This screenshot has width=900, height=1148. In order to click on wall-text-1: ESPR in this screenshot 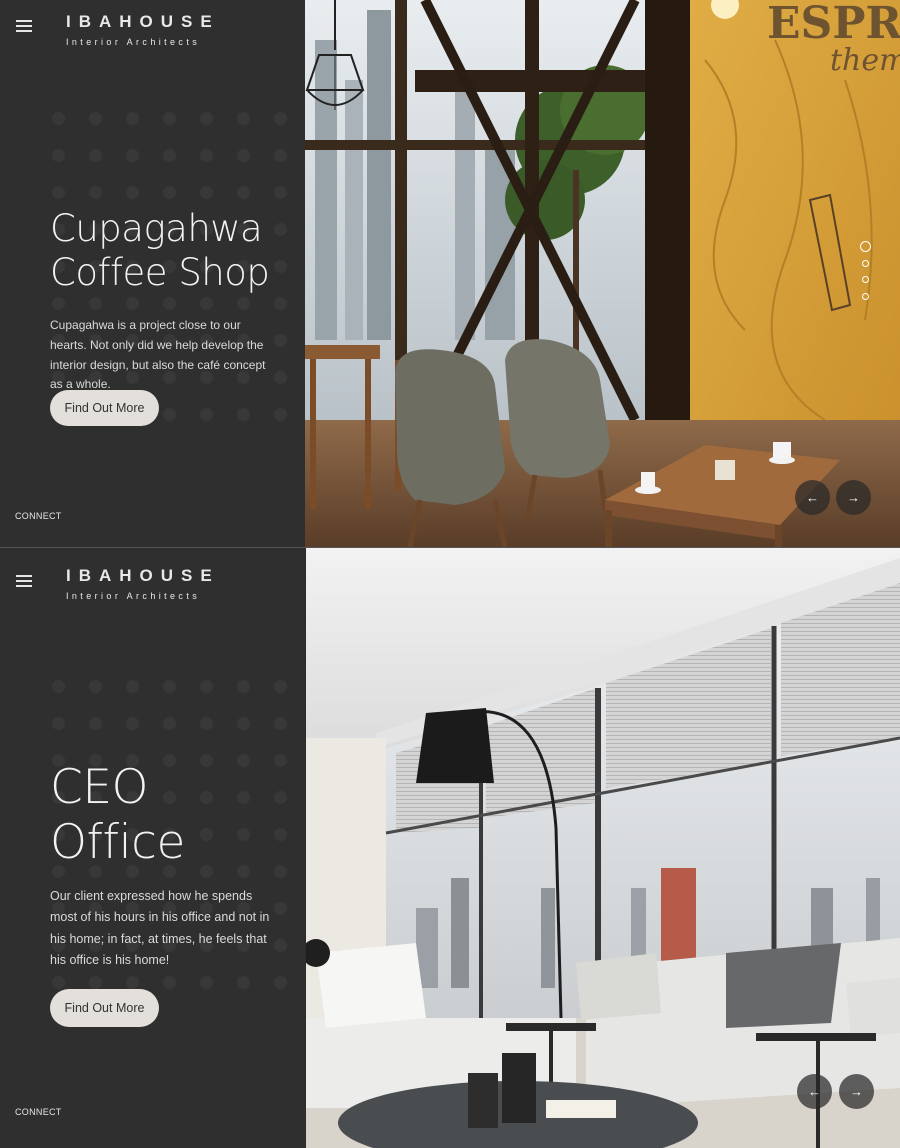, I will do `click(833, 24)`.